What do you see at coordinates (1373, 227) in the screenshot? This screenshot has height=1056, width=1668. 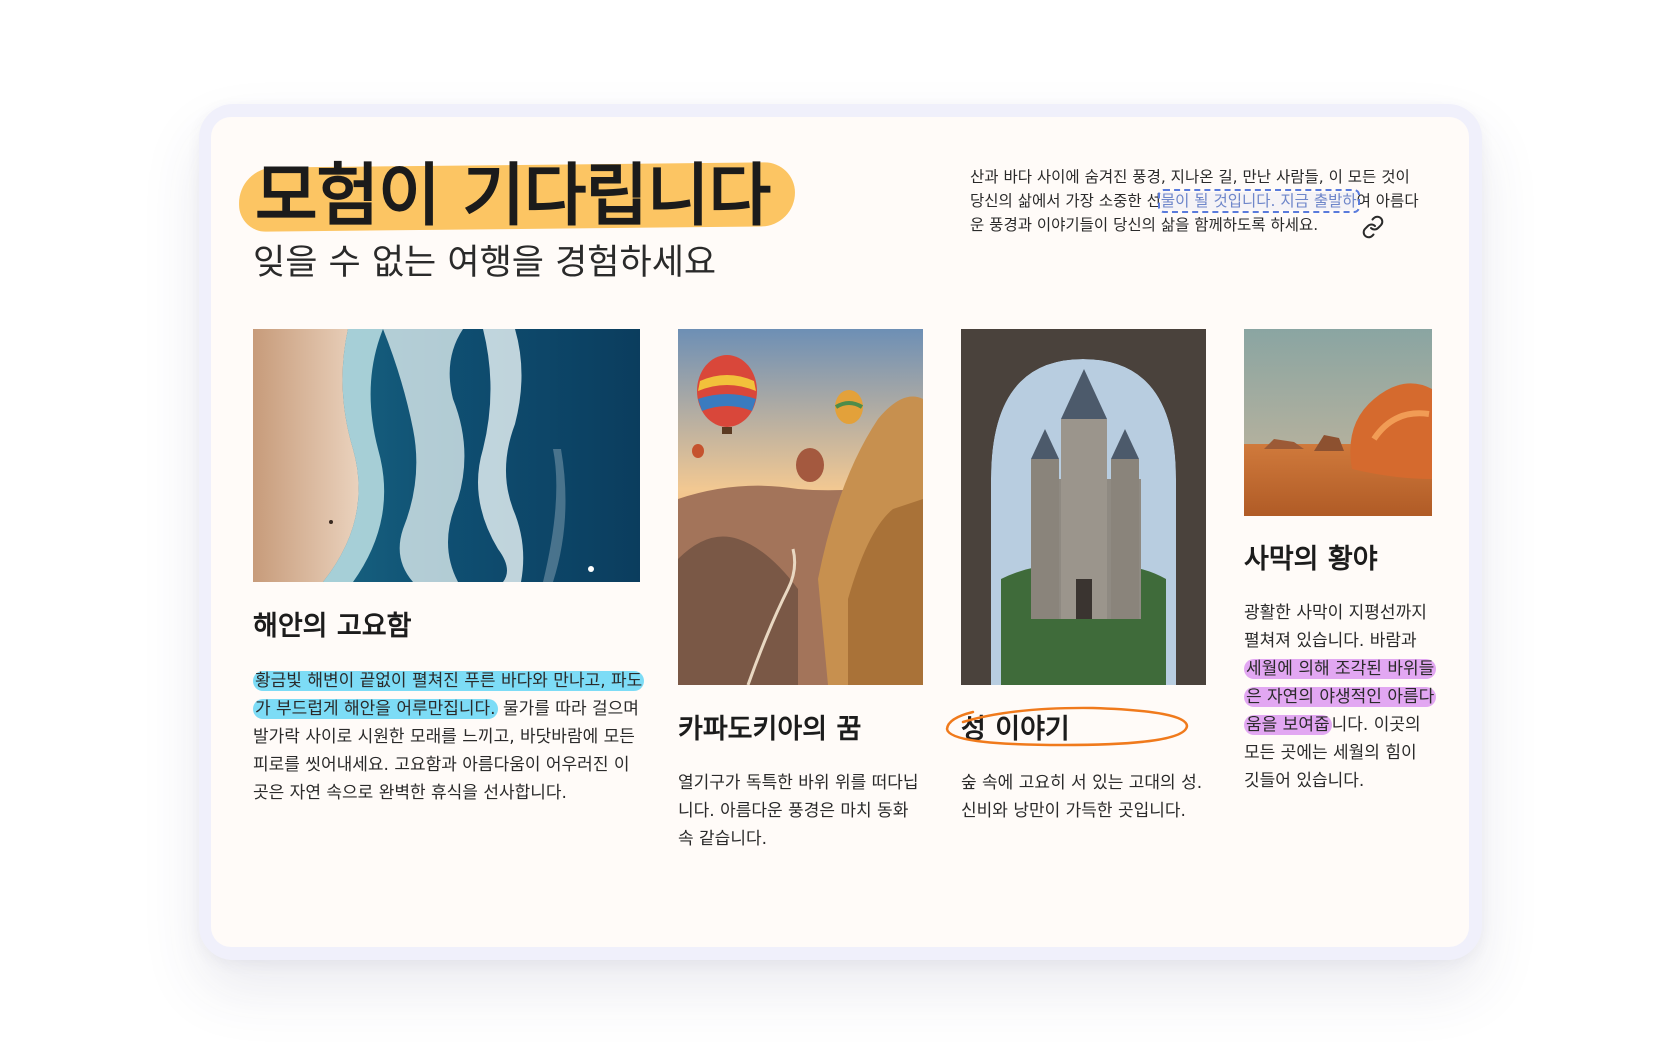 I see `link-icon` at bounding box center [1373, 227].